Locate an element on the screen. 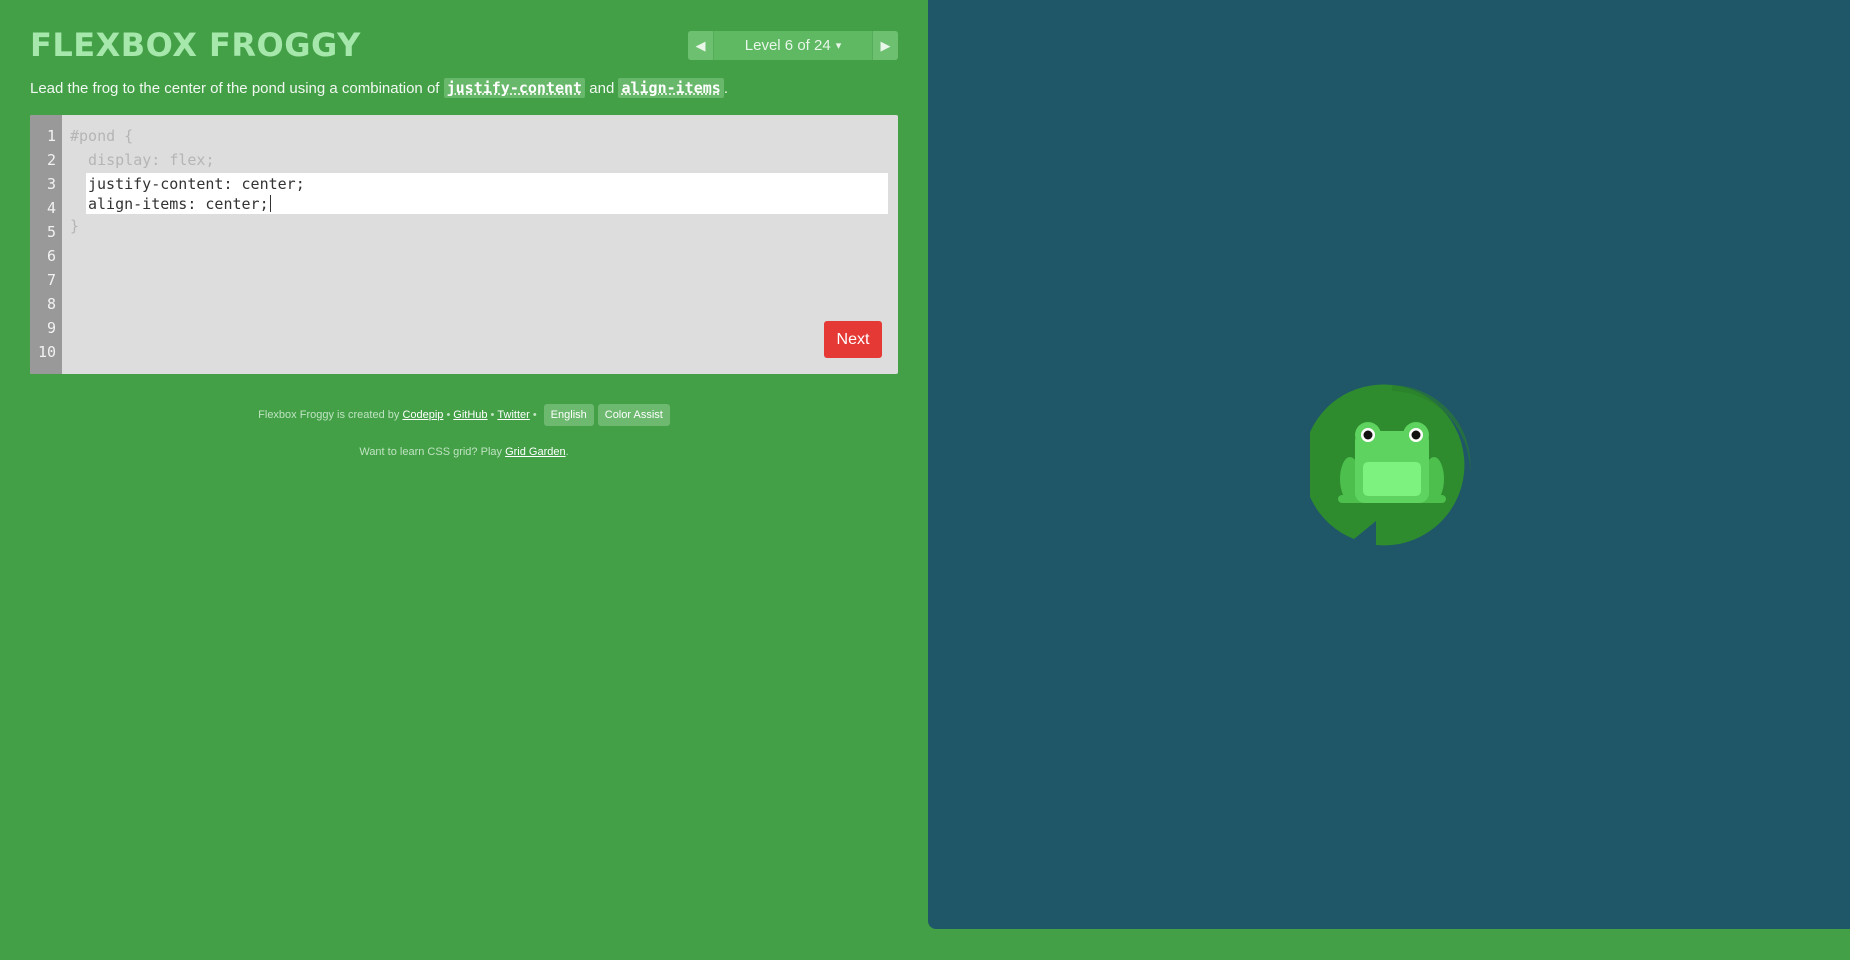 The height and width of the screenshot is (960, 1850). code-term-align-items: align-items is located at coordinates (671, 88).